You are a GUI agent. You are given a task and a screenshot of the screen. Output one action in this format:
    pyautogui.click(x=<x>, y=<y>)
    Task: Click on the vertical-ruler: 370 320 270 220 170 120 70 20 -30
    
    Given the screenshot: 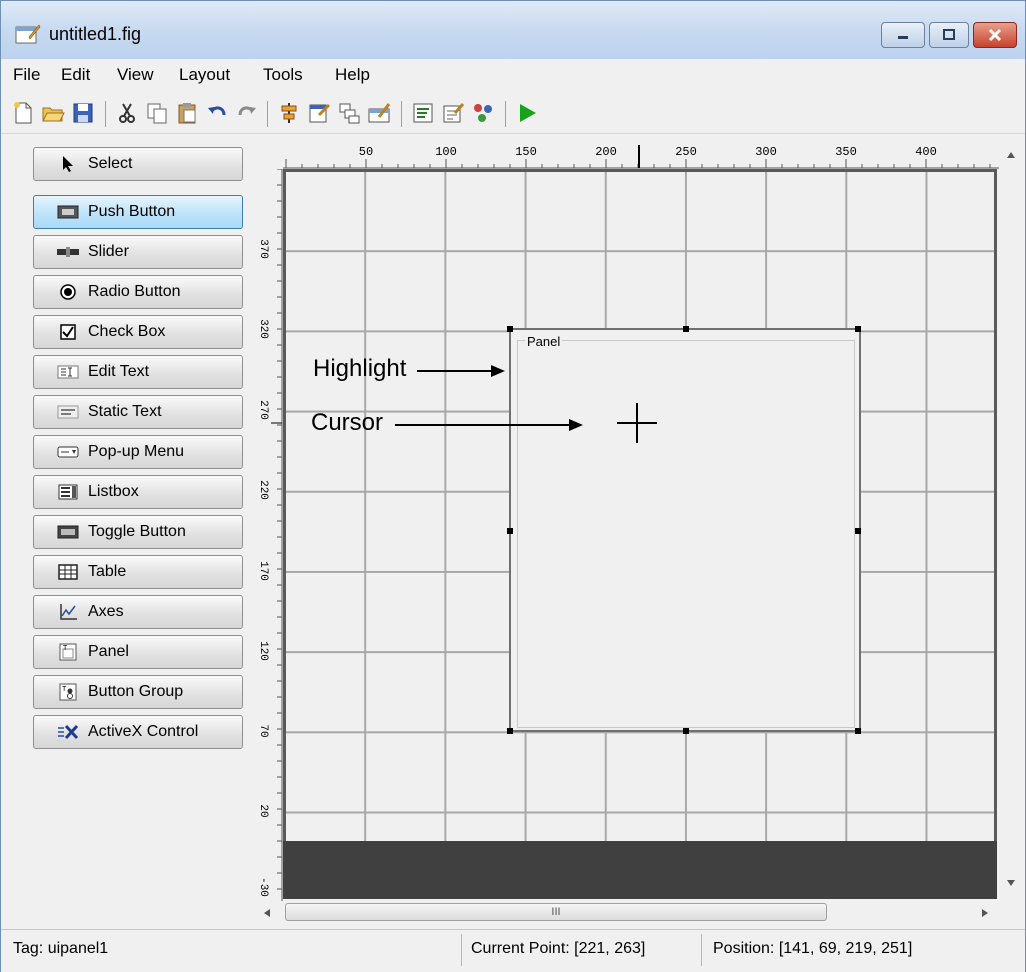 What is the action you would take?
    pyautogui.click(x=270, y=535)
    